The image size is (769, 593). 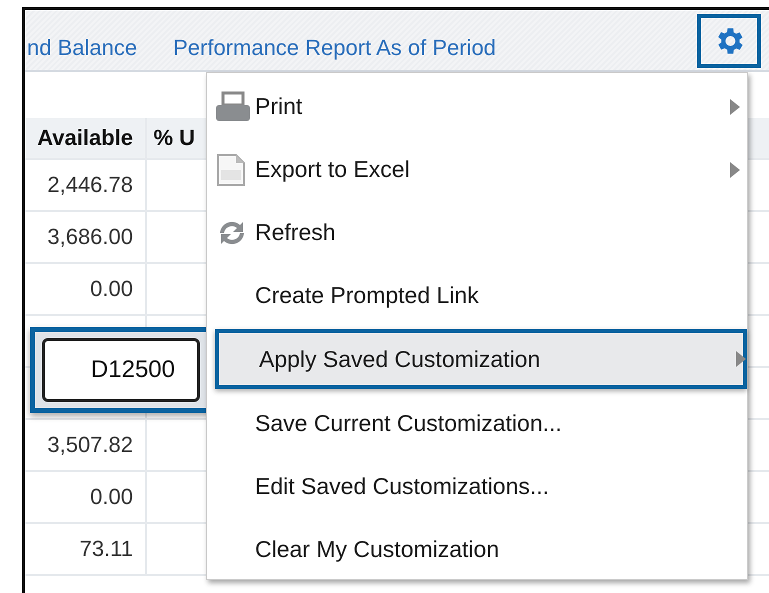 I want to click on table-cell: 73.11, so click(x=86, y=549).